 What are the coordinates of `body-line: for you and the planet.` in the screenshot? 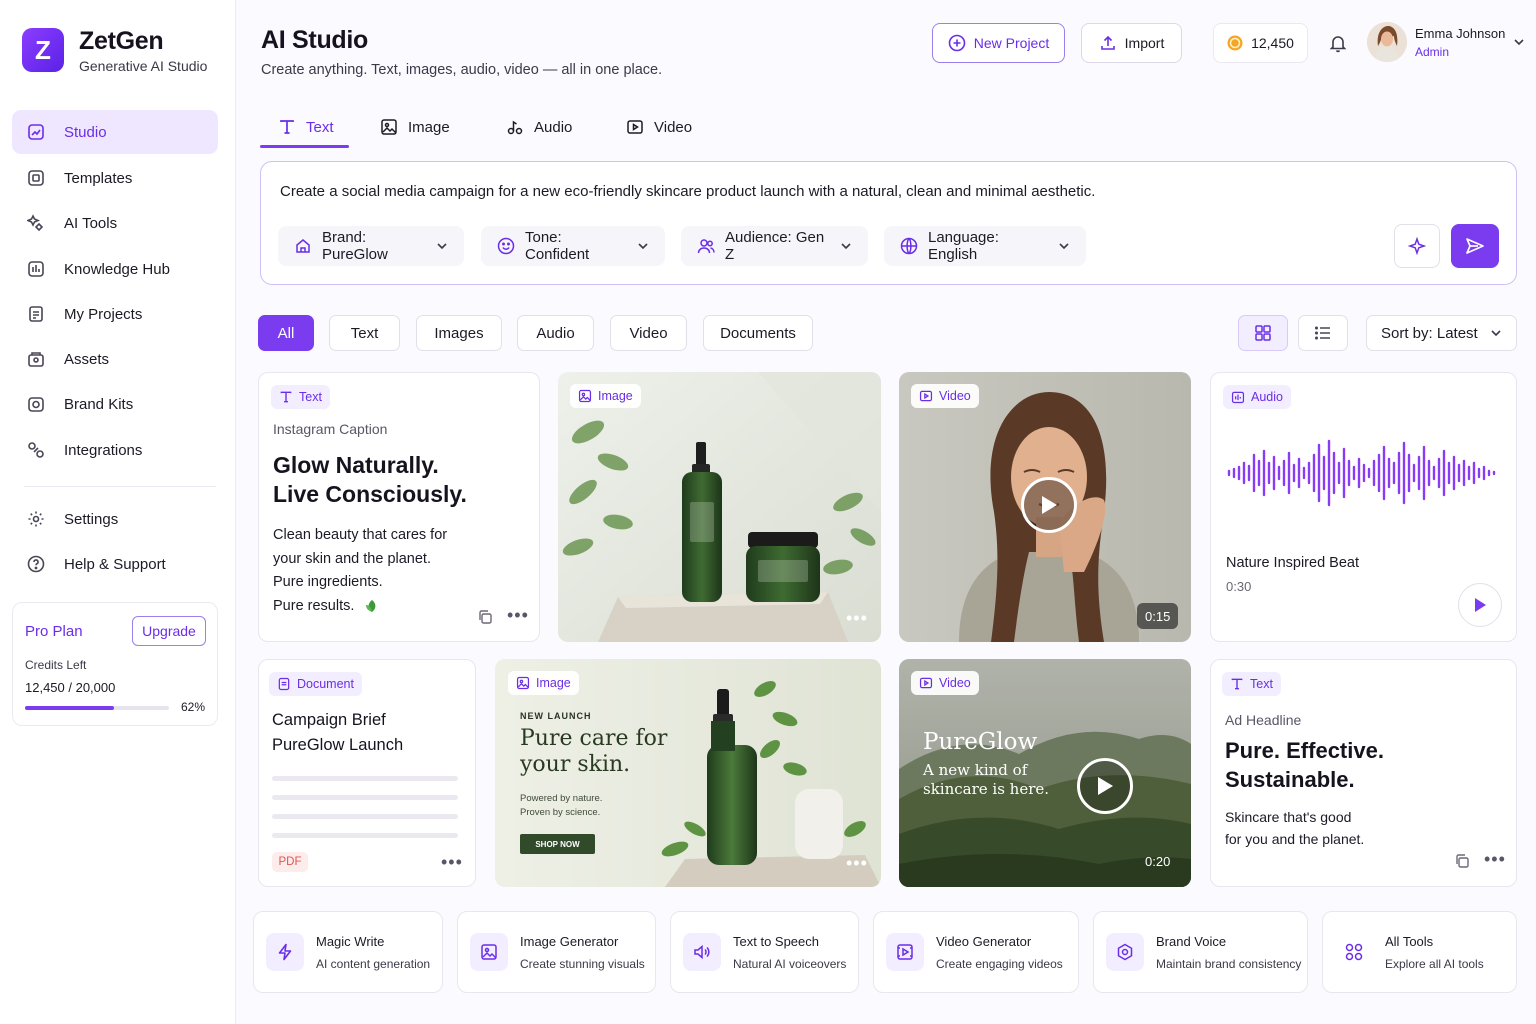 It's located at (1295, 839).